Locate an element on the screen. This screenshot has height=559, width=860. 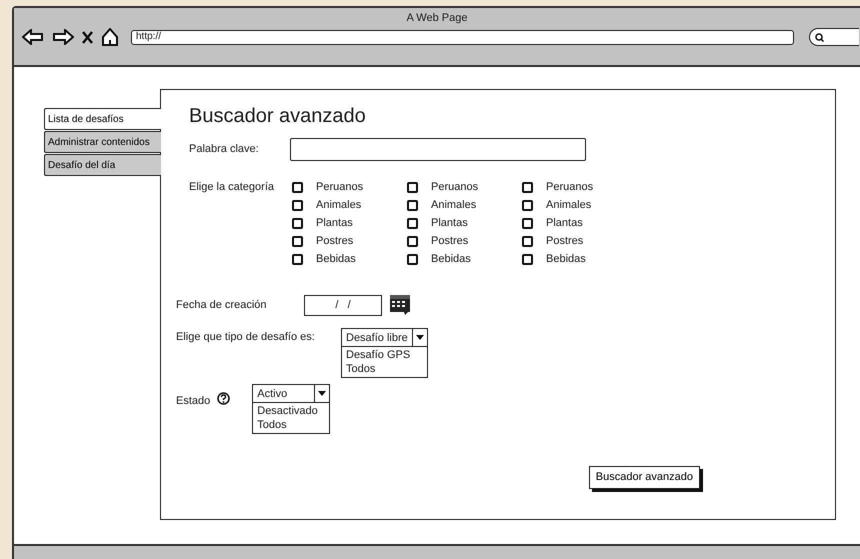
dropdown: Desafío libre is located at coordinates (384, 337).